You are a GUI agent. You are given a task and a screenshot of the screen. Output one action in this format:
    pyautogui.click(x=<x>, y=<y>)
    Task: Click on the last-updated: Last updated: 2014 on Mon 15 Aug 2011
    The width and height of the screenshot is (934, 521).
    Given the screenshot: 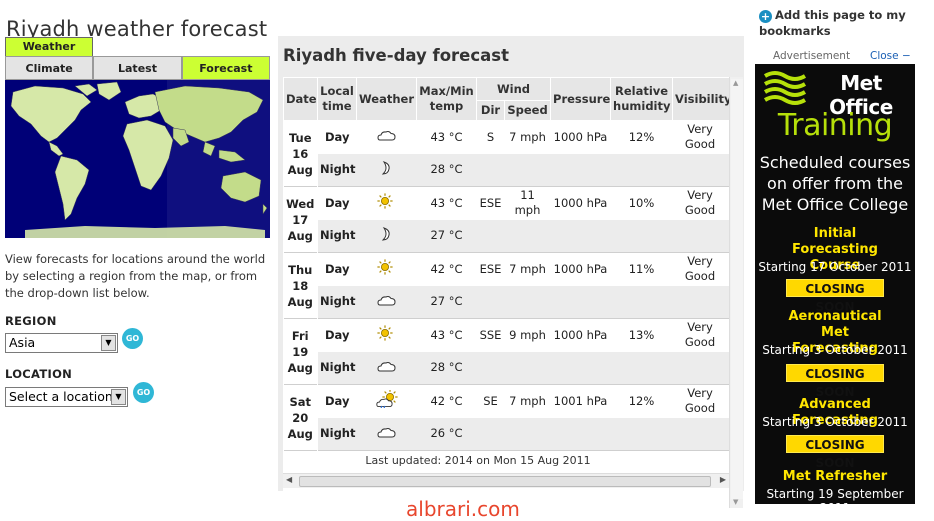 What is the action you would take?
    pyautogui.click(x=478, y=460)
    